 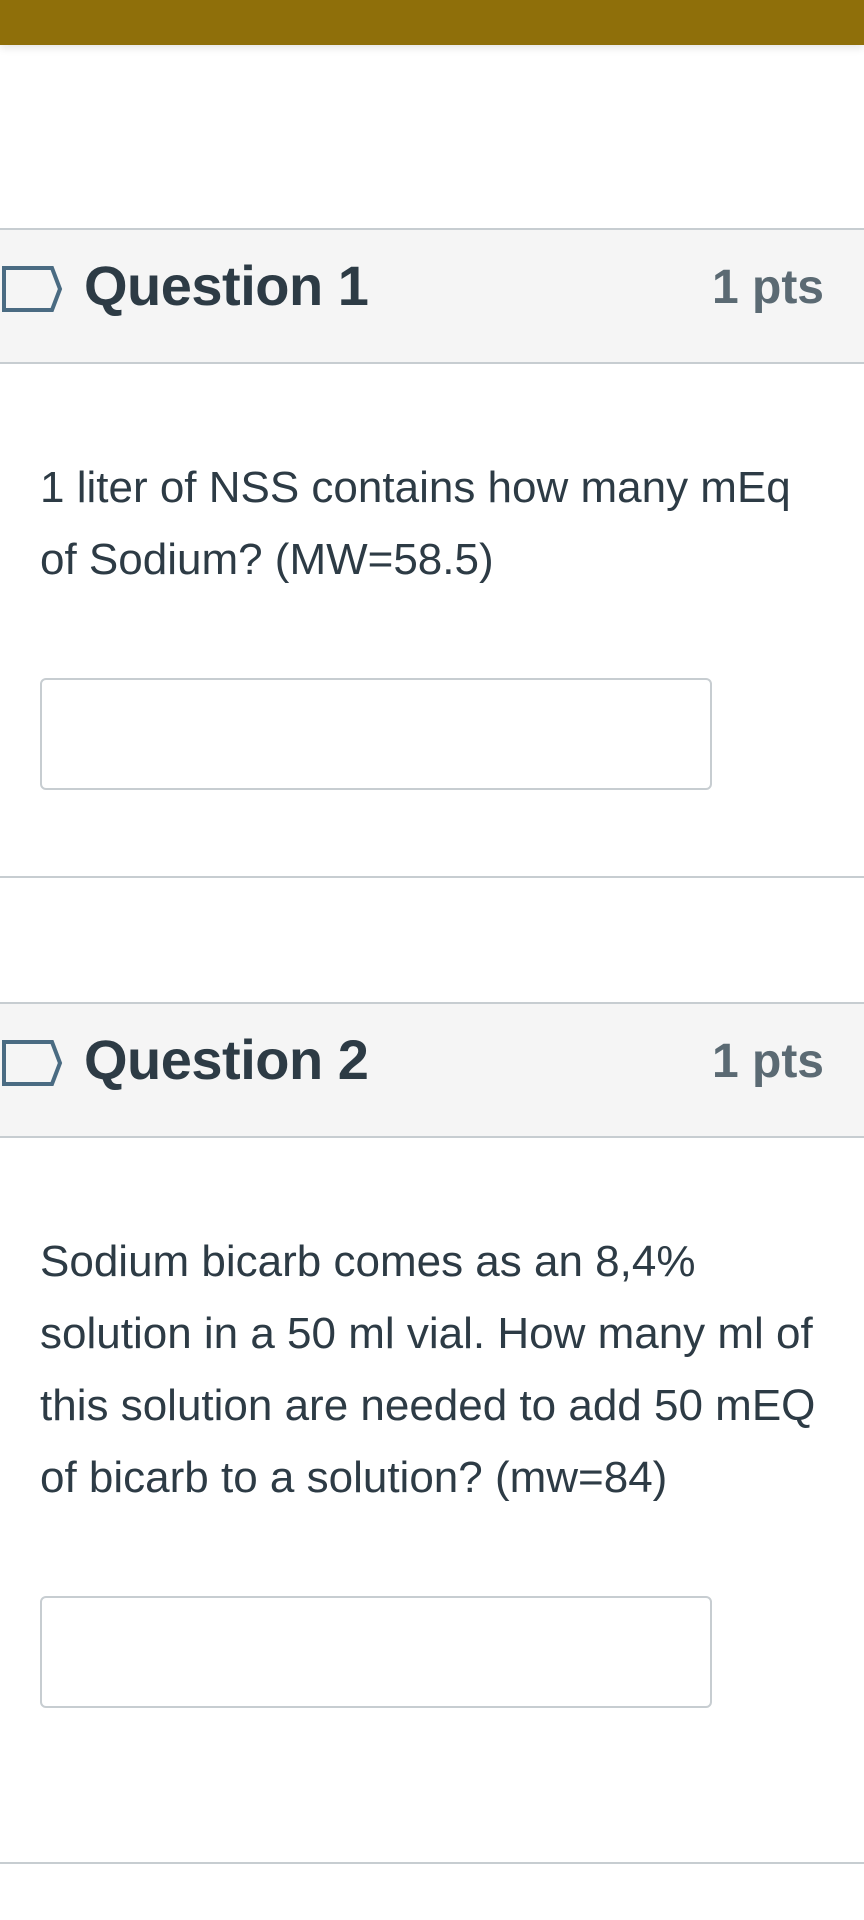 I want to click on question-header: Question 2 1 pts, so click(x=432, y=1070).